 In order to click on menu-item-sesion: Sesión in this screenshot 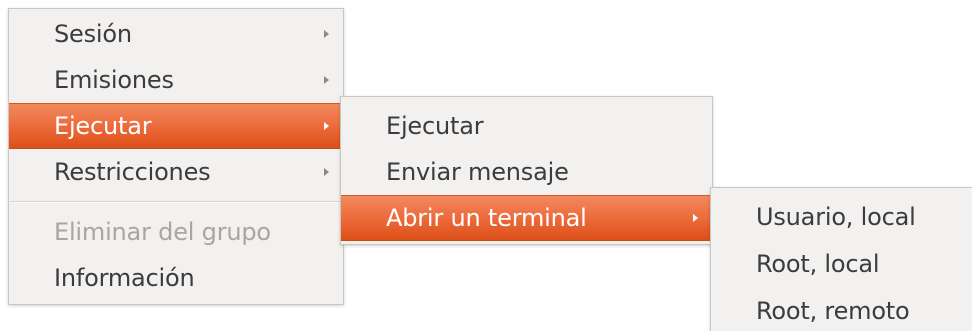, I will do `click(176, 34)`.